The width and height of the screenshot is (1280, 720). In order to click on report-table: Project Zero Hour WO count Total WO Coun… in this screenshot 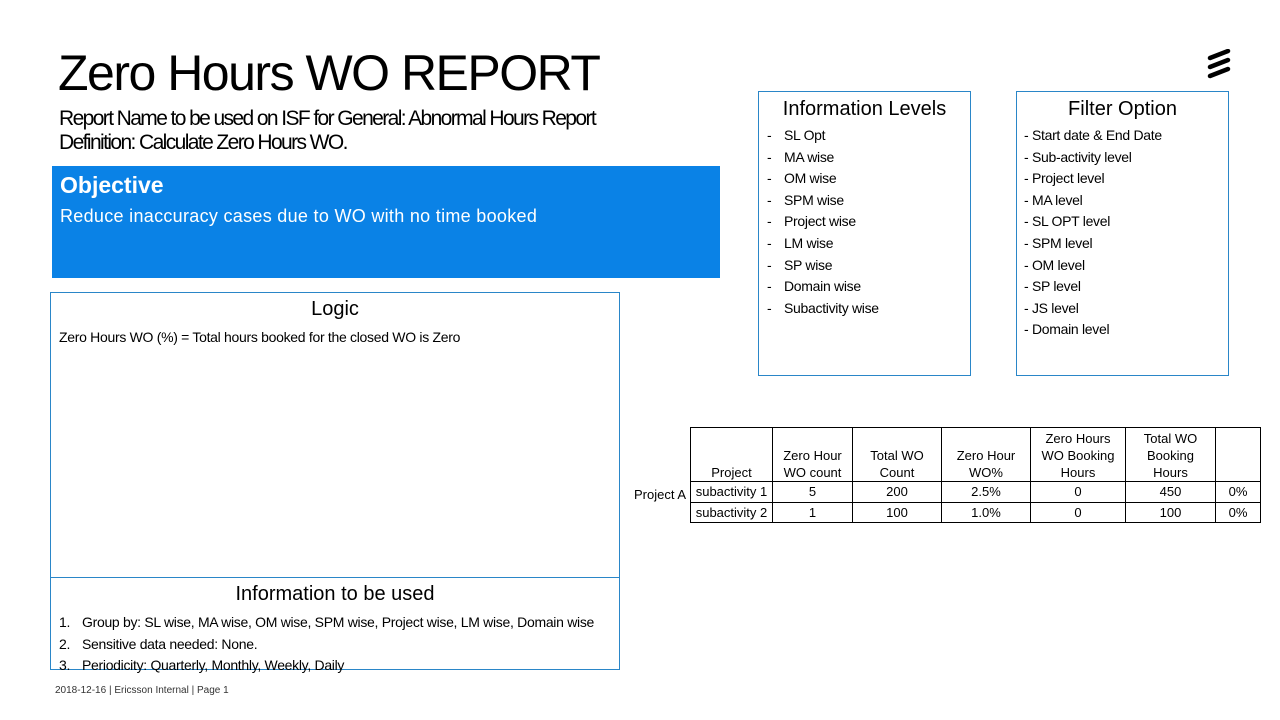, I will do `click(975, 475)`.